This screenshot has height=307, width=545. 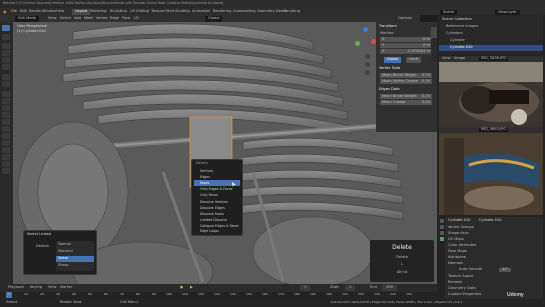 I want to click on image-menu-image: Image, so click(x=459, y=58).